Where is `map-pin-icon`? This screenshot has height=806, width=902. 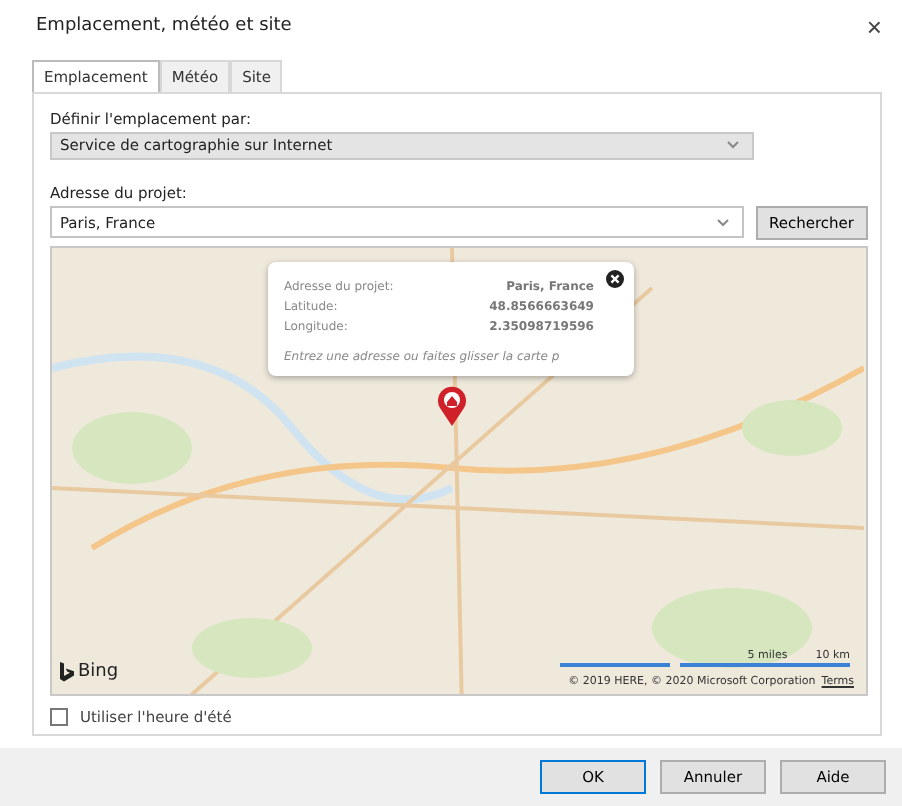
map-pin-icon is located at coordinates (452, 405).